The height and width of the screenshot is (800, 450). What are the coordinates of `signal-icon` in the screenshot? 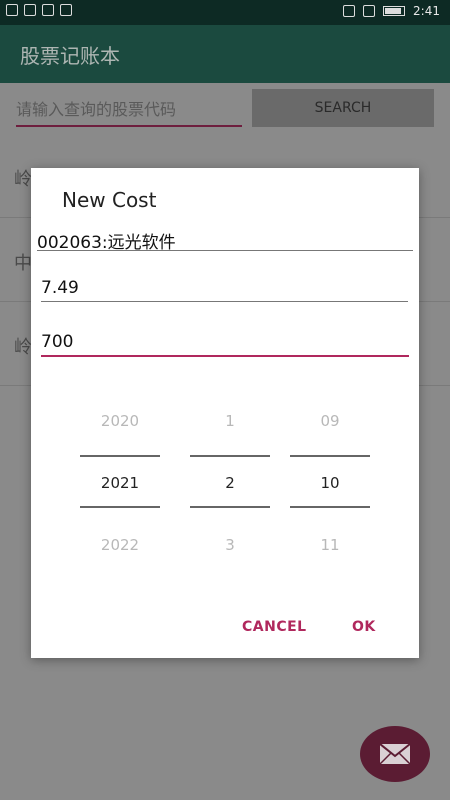 It's located at (30, 10).